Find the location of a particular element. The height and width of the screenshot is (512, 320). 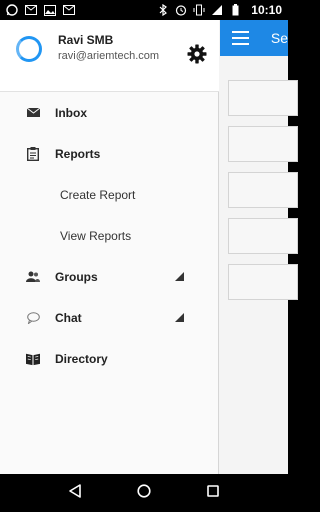

menu-item-chat: Chat is located at coordinates (109, 317).